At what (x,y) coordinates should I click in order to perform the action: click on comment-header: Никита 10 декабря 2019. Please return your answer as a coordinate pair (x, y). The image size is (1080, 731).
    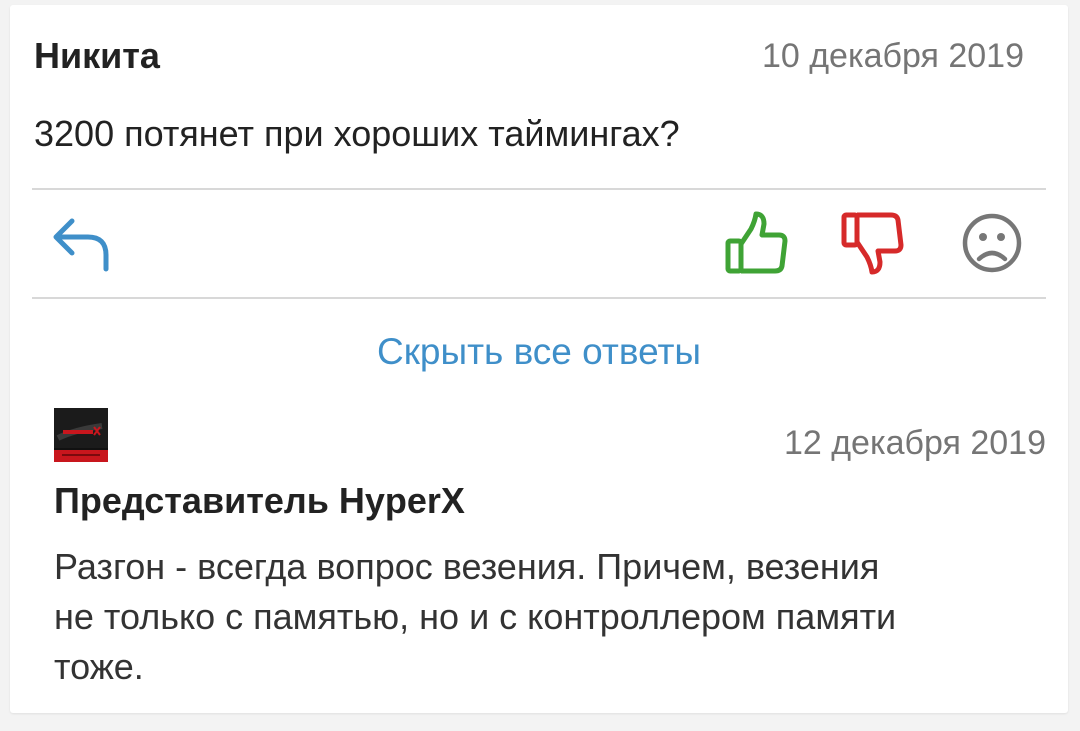
    Looking at the image, I should click on (529, 57).